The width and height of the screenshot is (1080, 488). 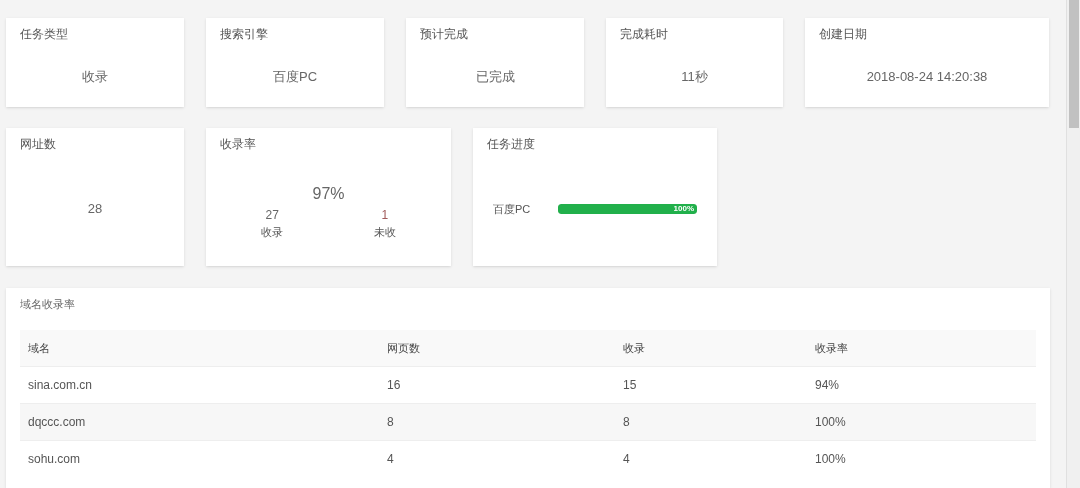 I want to click on card-value: 28, so click(x=95, y=209).